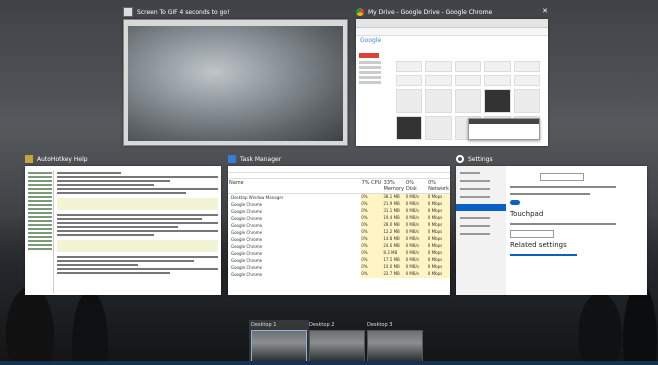  Describe the element at coordinates (339, 274) in the screenshot. I see `table-row: Google Chrome 0% 22.7 MB 0 MB/s 0 Mbps` at that location.